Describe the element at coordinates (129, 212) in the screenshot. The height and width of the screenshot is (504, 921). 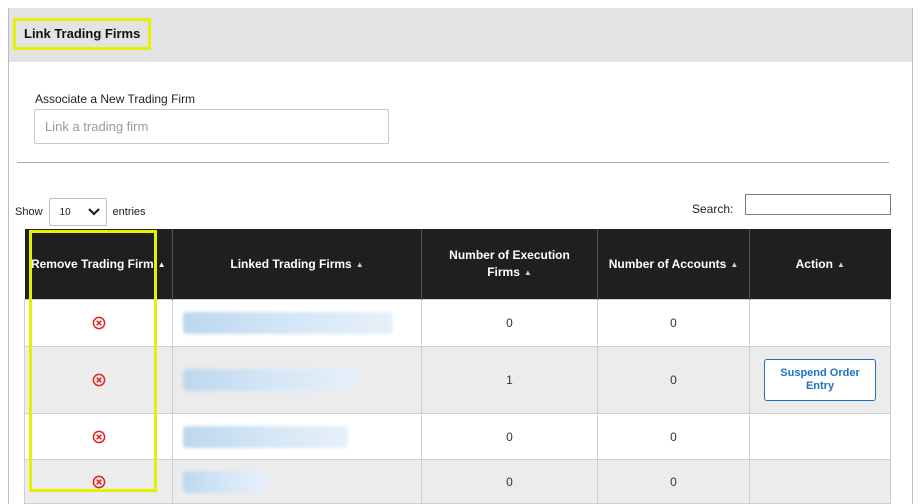
I see `entries-label: entries` at that location.